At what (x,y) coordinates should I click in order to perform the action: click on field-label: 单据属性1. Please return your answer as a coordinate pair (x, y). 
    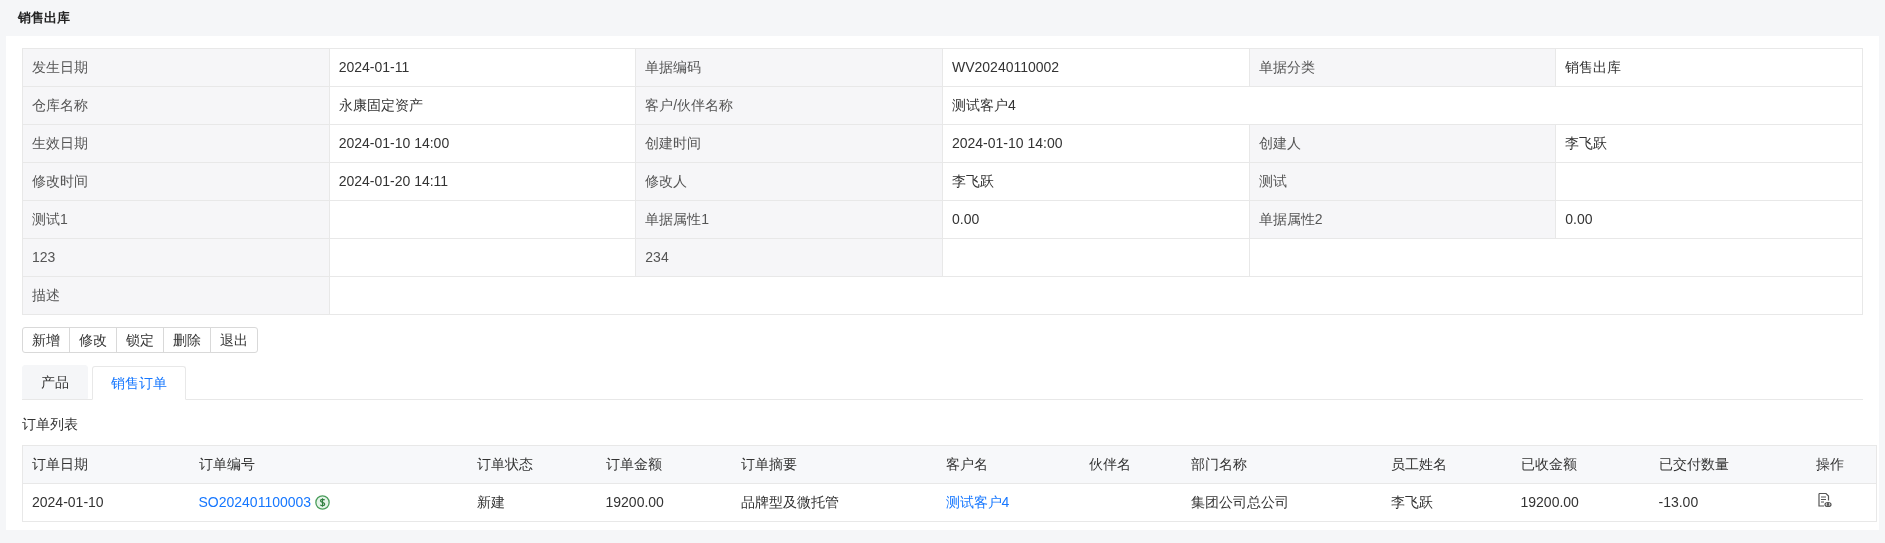
    Looking at the image, I should click on (789, 219).